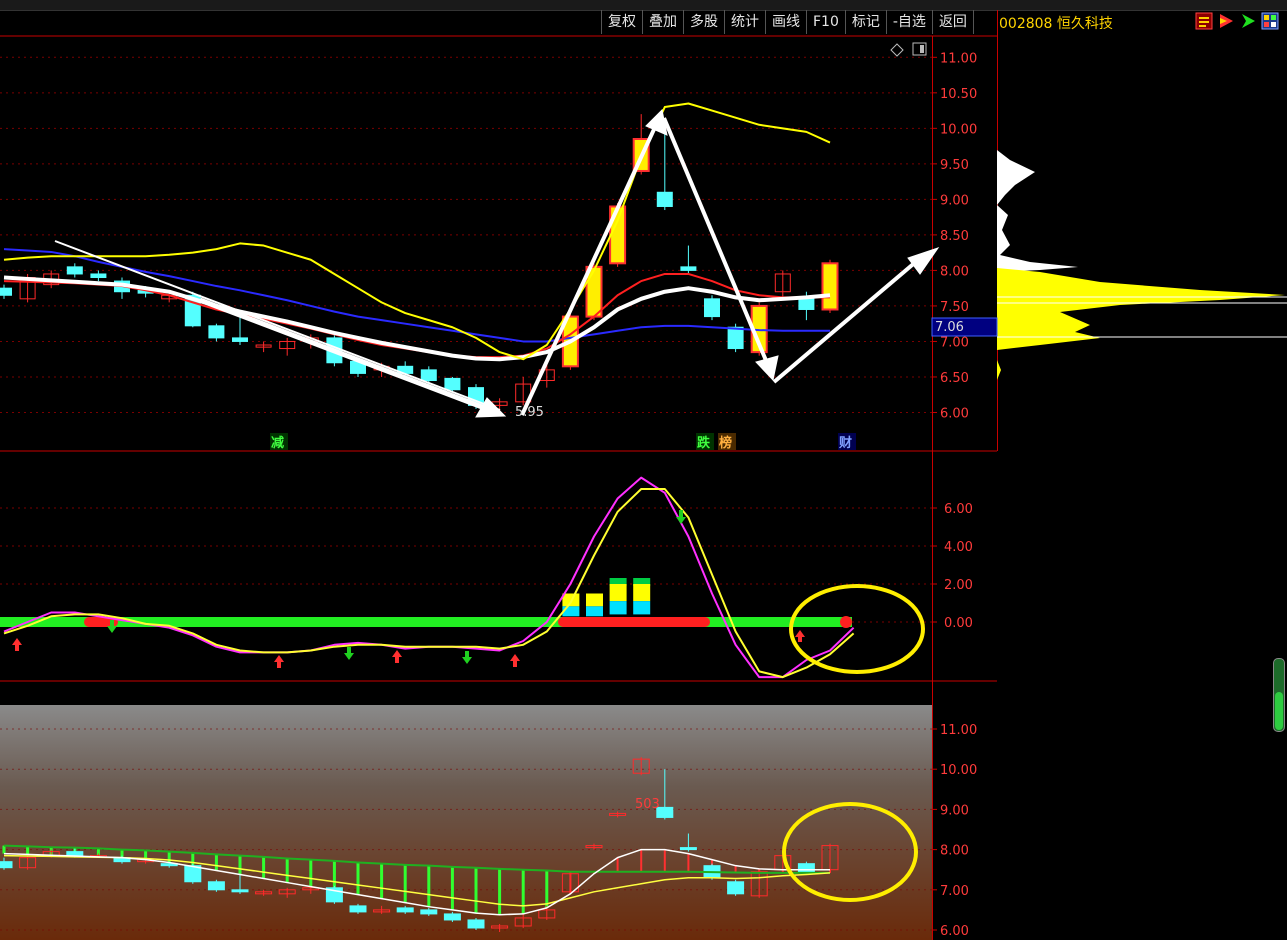 Image resolution: width=1287 pixels, height=940 pixels. Describe the element at coordinates (647, 804) in the screenshot. I see `bottom-annotation-label: 503` at that location.